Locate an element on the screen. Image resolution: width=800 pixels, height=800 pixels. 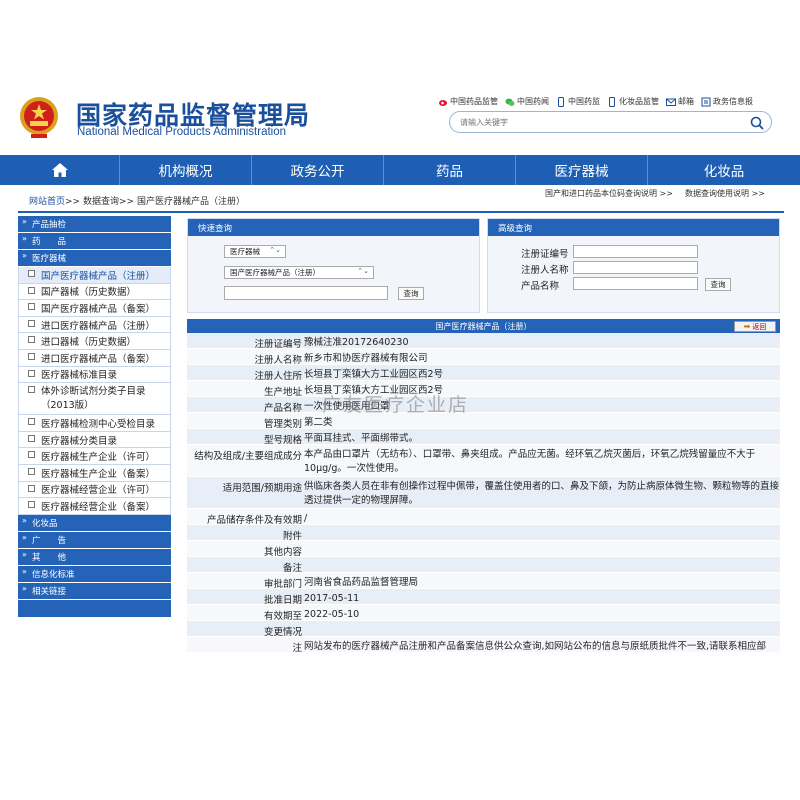
sidebar-item-domestic-registered: 国产医疗器械产品（注册） is located at coordinates (94, 275).